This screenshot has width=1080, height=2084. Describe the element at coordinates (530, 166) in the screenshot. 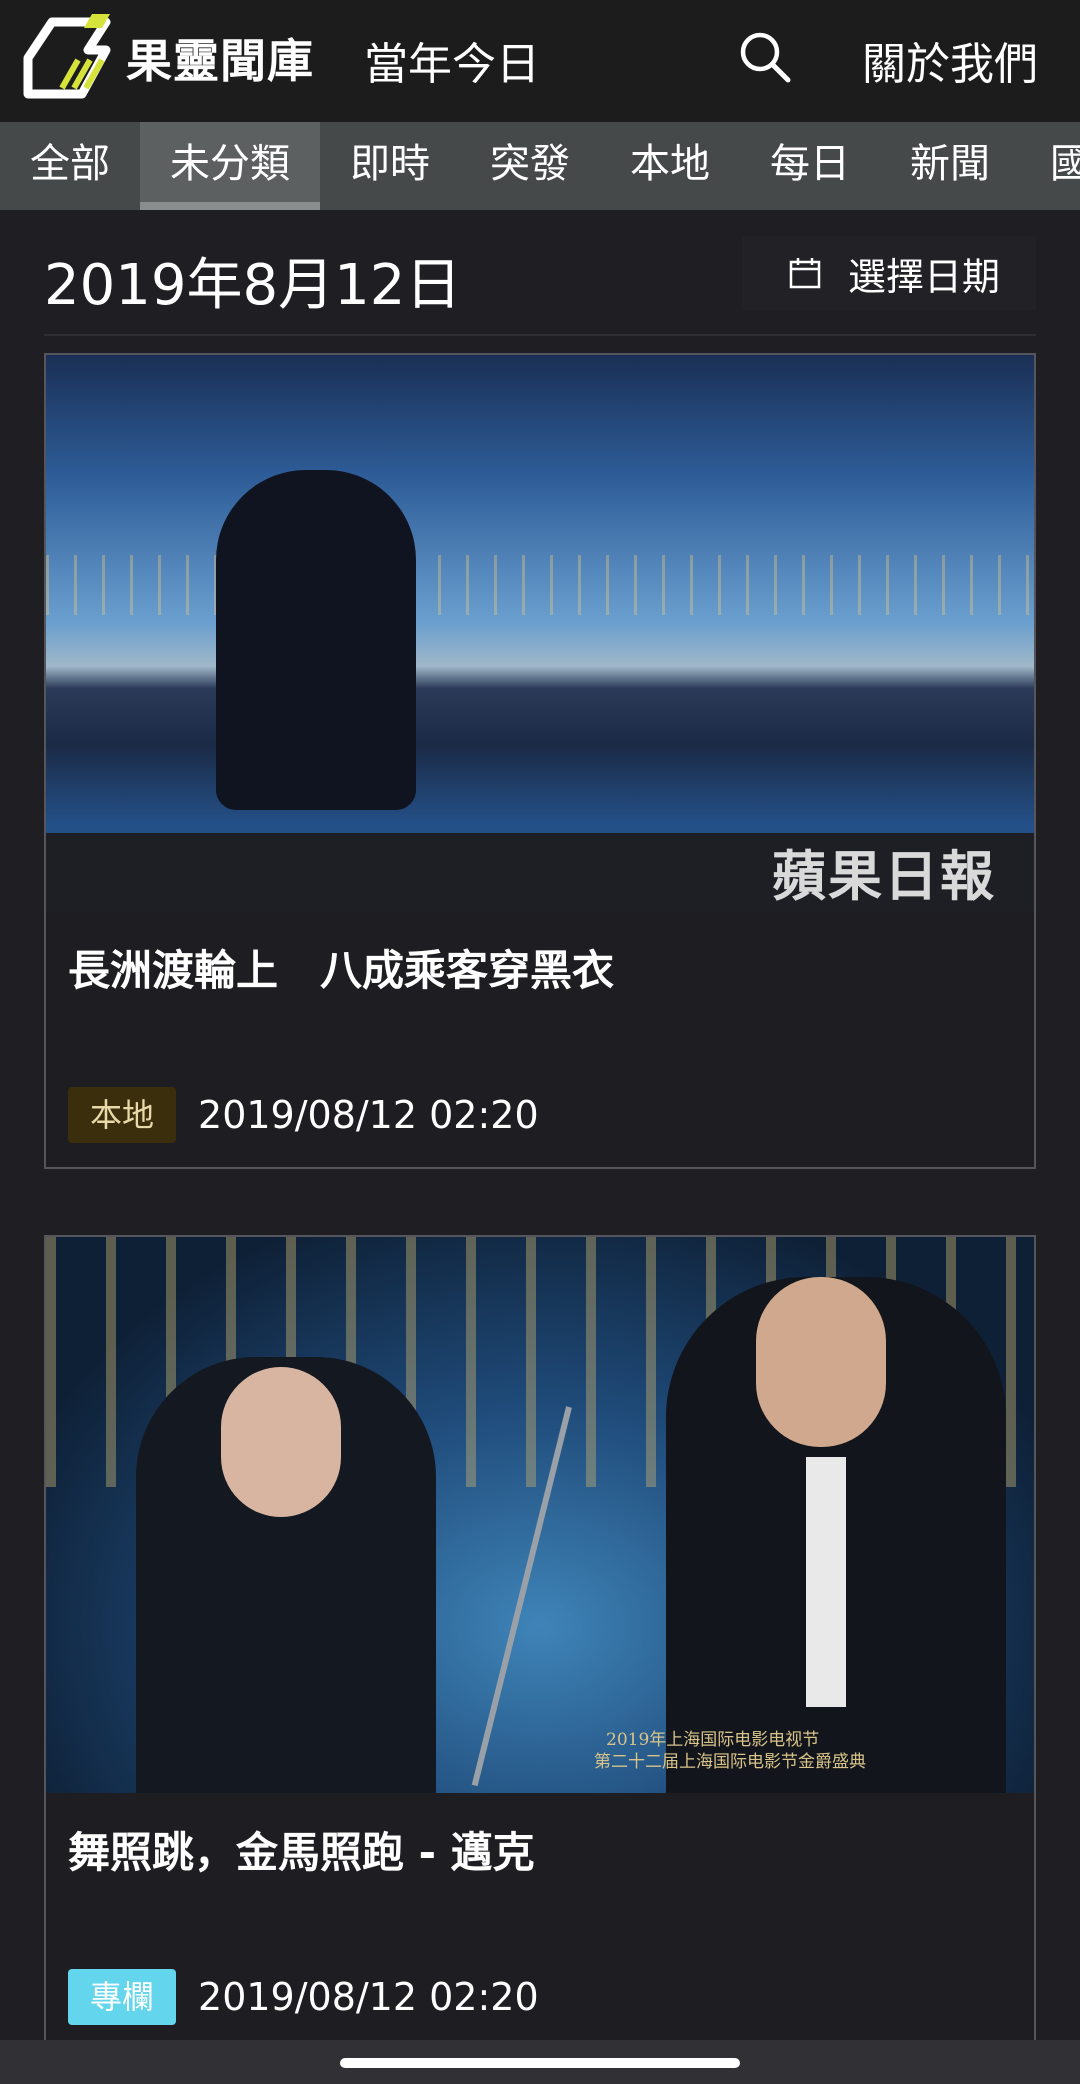

I see `tab-breaking: 突發` at that location.